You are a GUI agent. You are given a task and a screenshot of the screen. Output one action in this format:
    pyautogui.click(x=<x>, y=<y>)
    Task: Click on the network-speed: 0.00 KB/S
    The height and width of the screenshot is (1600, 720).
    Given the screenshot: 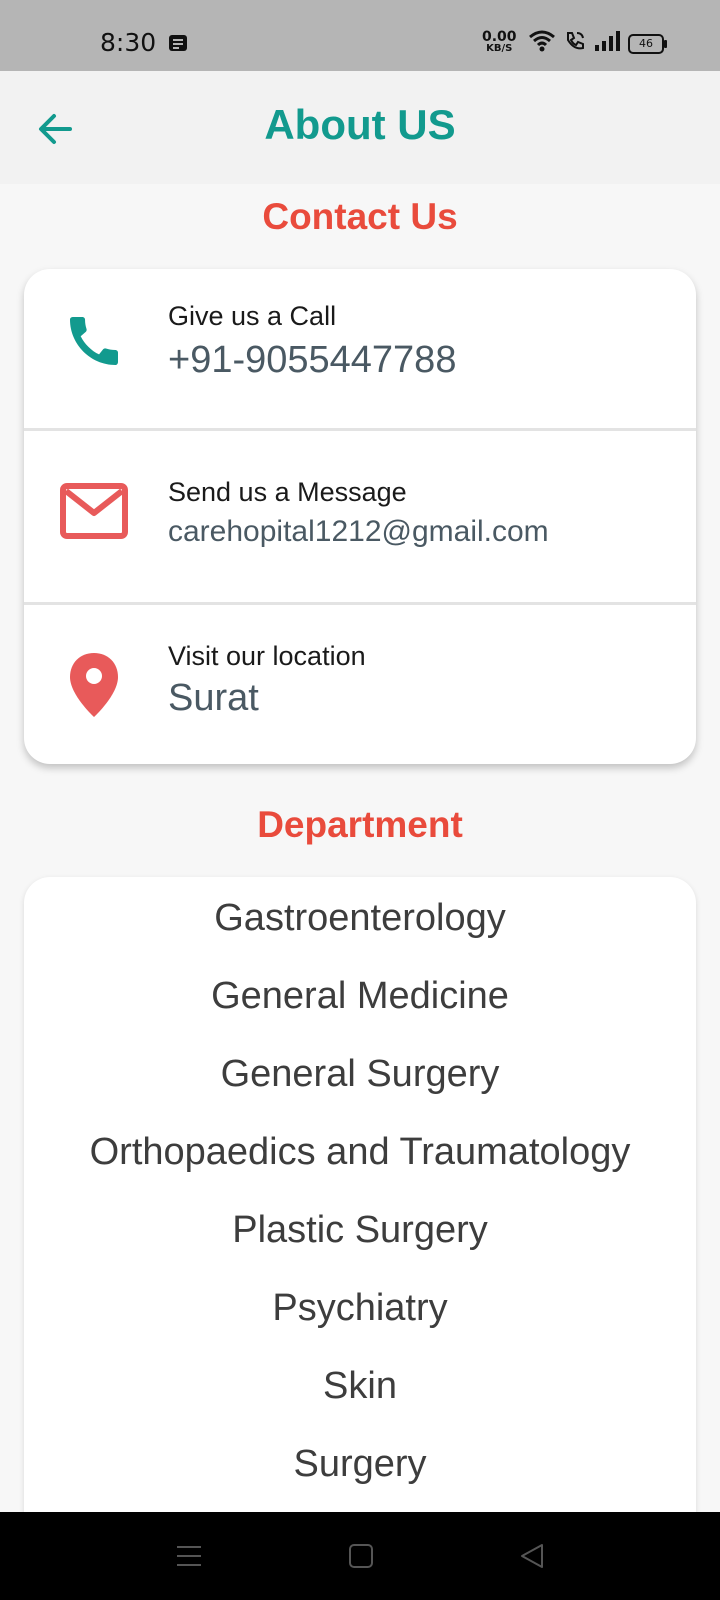 What is the action you would take?
    pyautogui.click(x=499, y=42)
    